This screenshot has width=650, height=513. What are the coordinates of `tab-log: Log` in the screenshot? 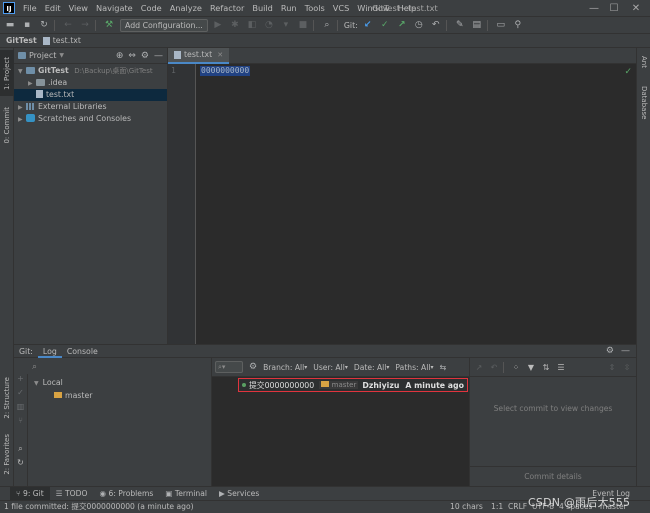 It's located at (49, 351).